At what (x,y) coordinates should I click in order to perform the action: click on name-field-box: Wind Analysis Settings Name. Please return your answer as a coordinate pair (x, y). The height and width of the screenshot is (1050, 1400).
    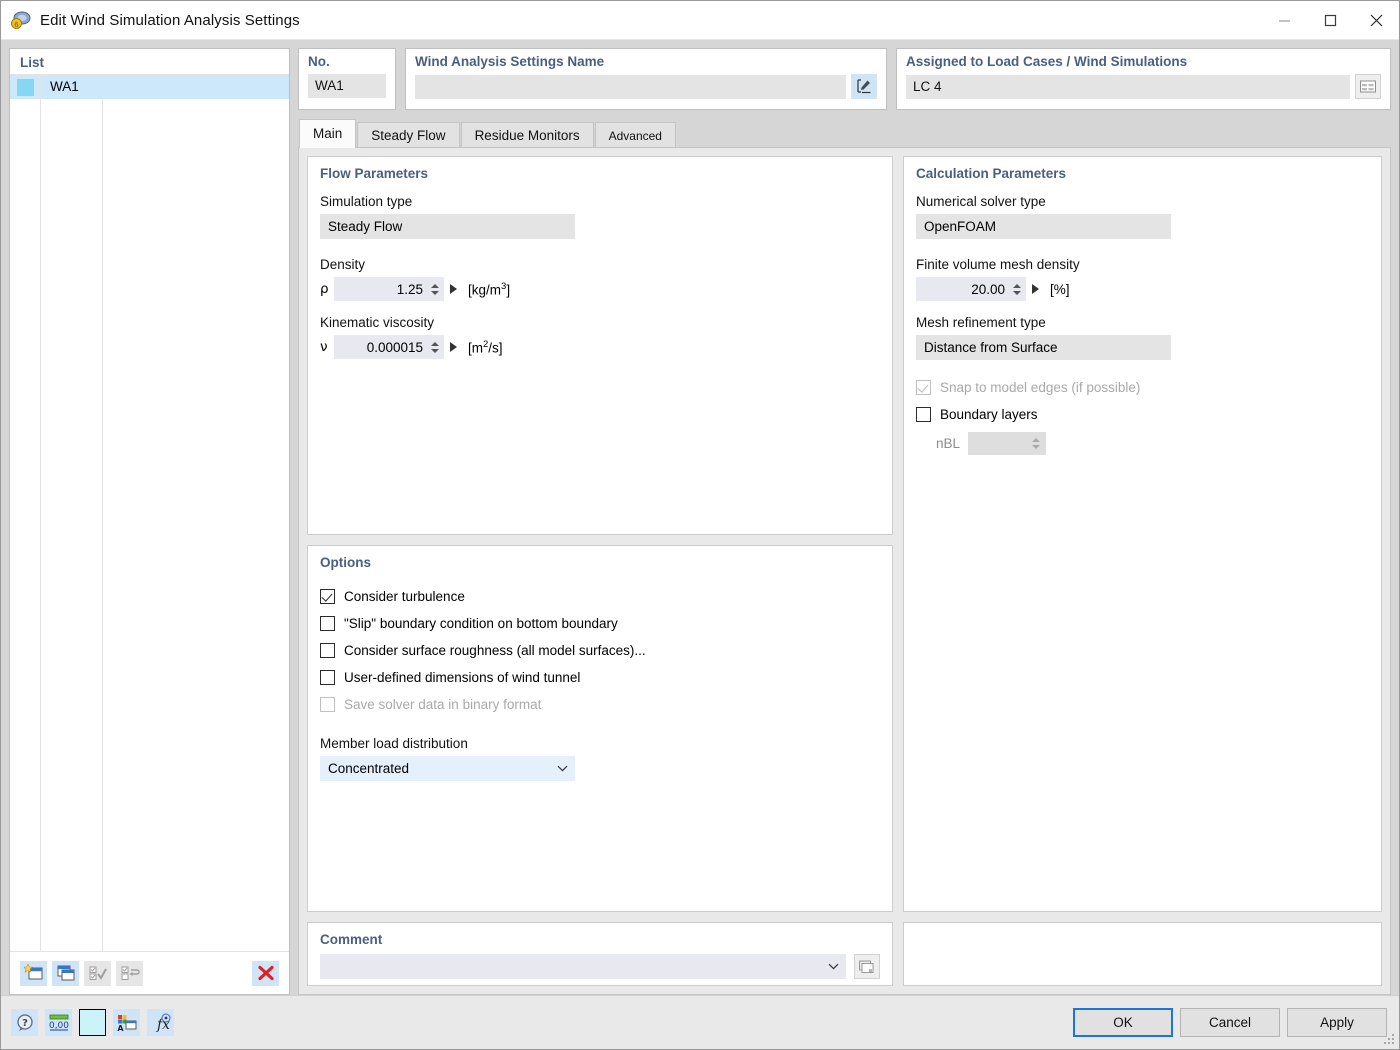
    Looking at the image, I should click on (646, 79).